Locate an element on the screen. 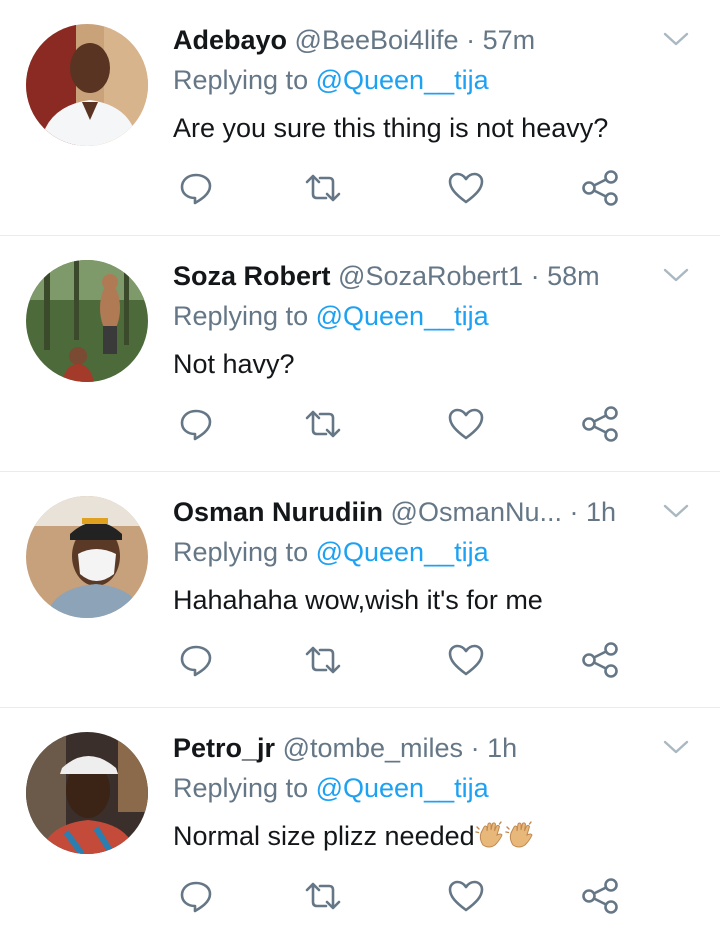 This screenshot has height=944, width=720. tweet-text: Normal size plizz needed is located at coordinates (354, 836).